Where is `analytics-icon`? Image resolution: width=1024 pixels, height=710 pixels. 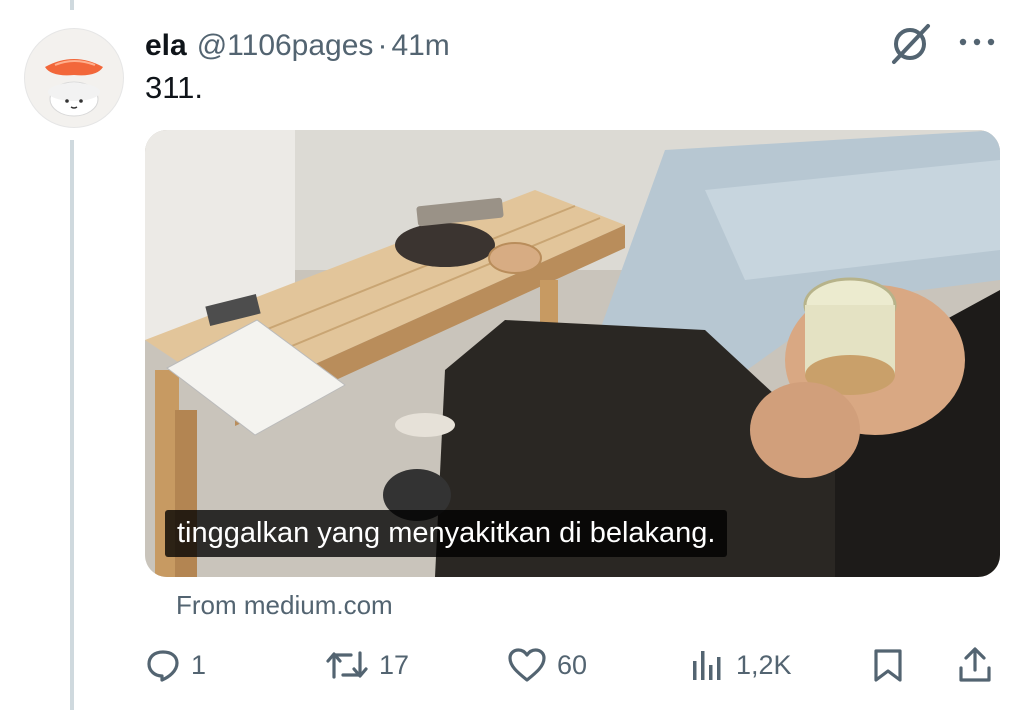 analytics-icon is located at coordinates (707, 665).